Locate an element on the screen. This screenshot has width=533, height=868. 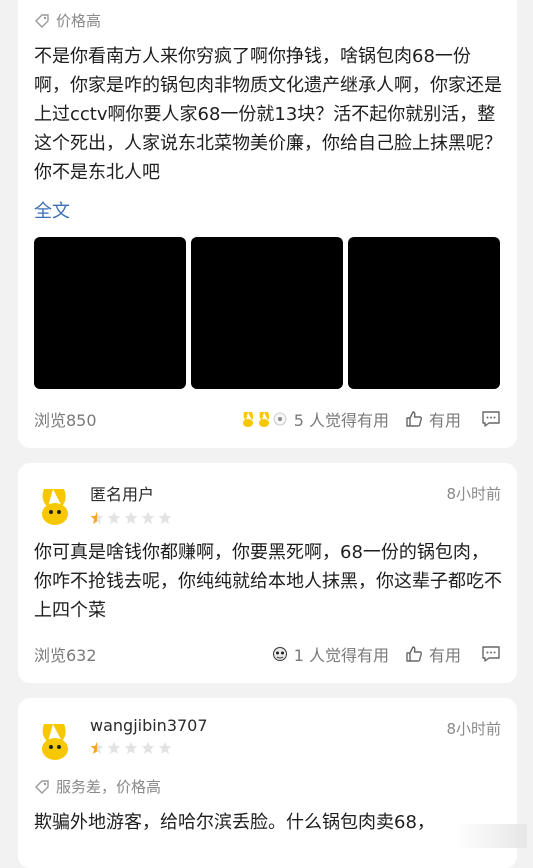
view-count: 浏览850 is located at coordinates (65, 420).